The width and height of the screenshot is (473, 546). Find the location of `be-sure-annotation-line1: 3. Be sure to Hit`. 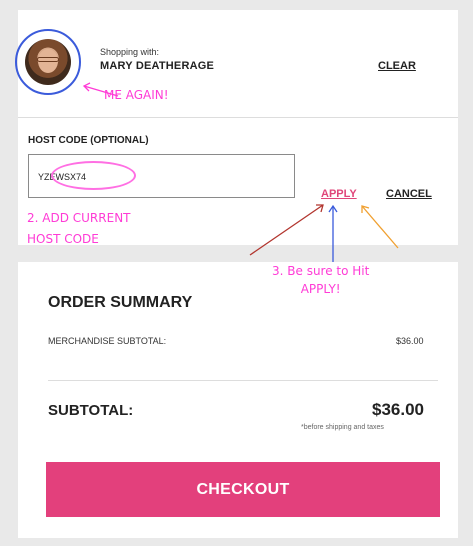

be-sure-annotation-line1: 3. Be sure to Hit is located at coordinates (321, 271).